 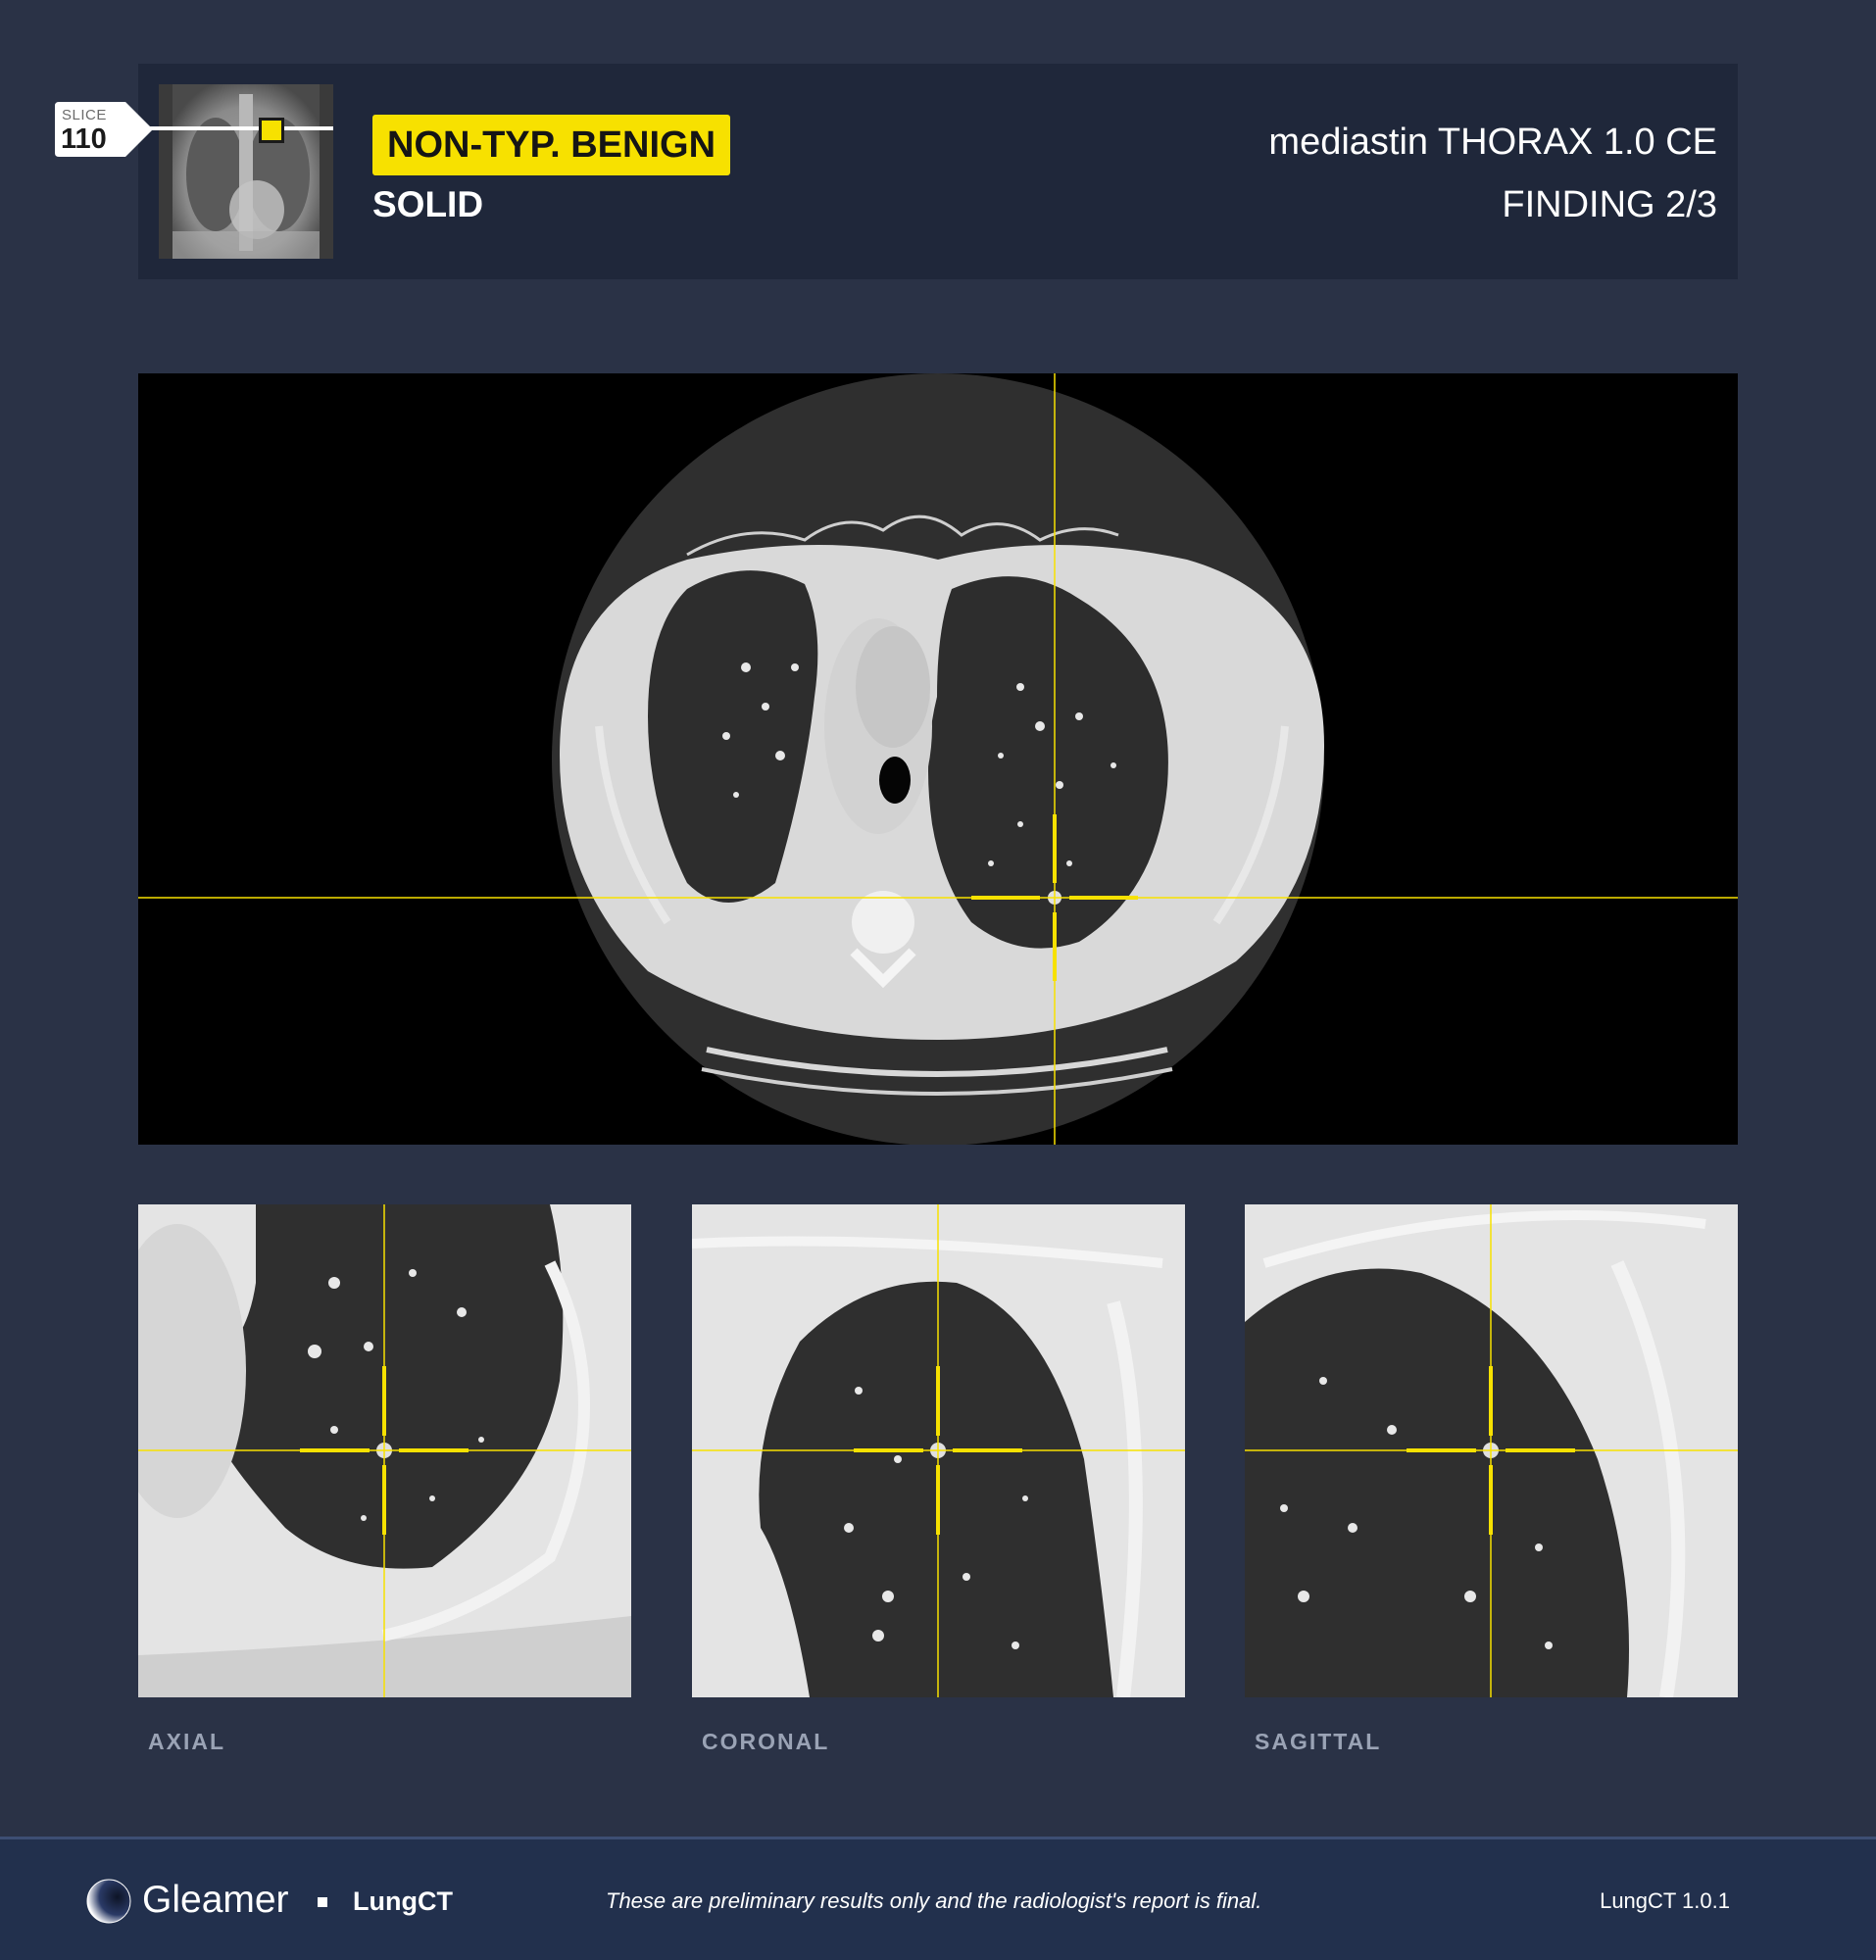 I want to click on series-description: mediastin THORAX 1.0 CE, so click(x=1492, y=142).